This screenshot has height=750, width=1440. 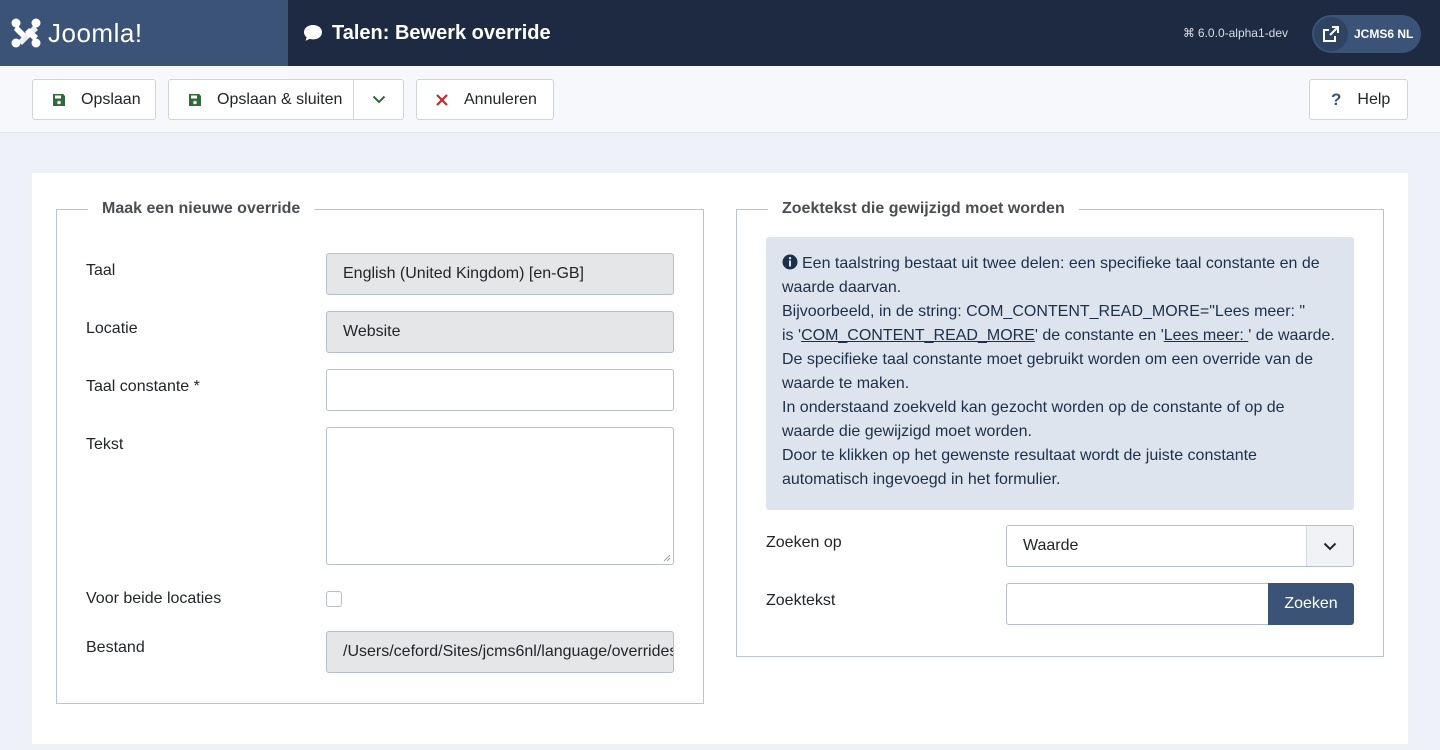 What do you see at coordinates (95, 32) in the screenshot?
I see `logo-text: Joomla!` at bounding box center [95, 32].